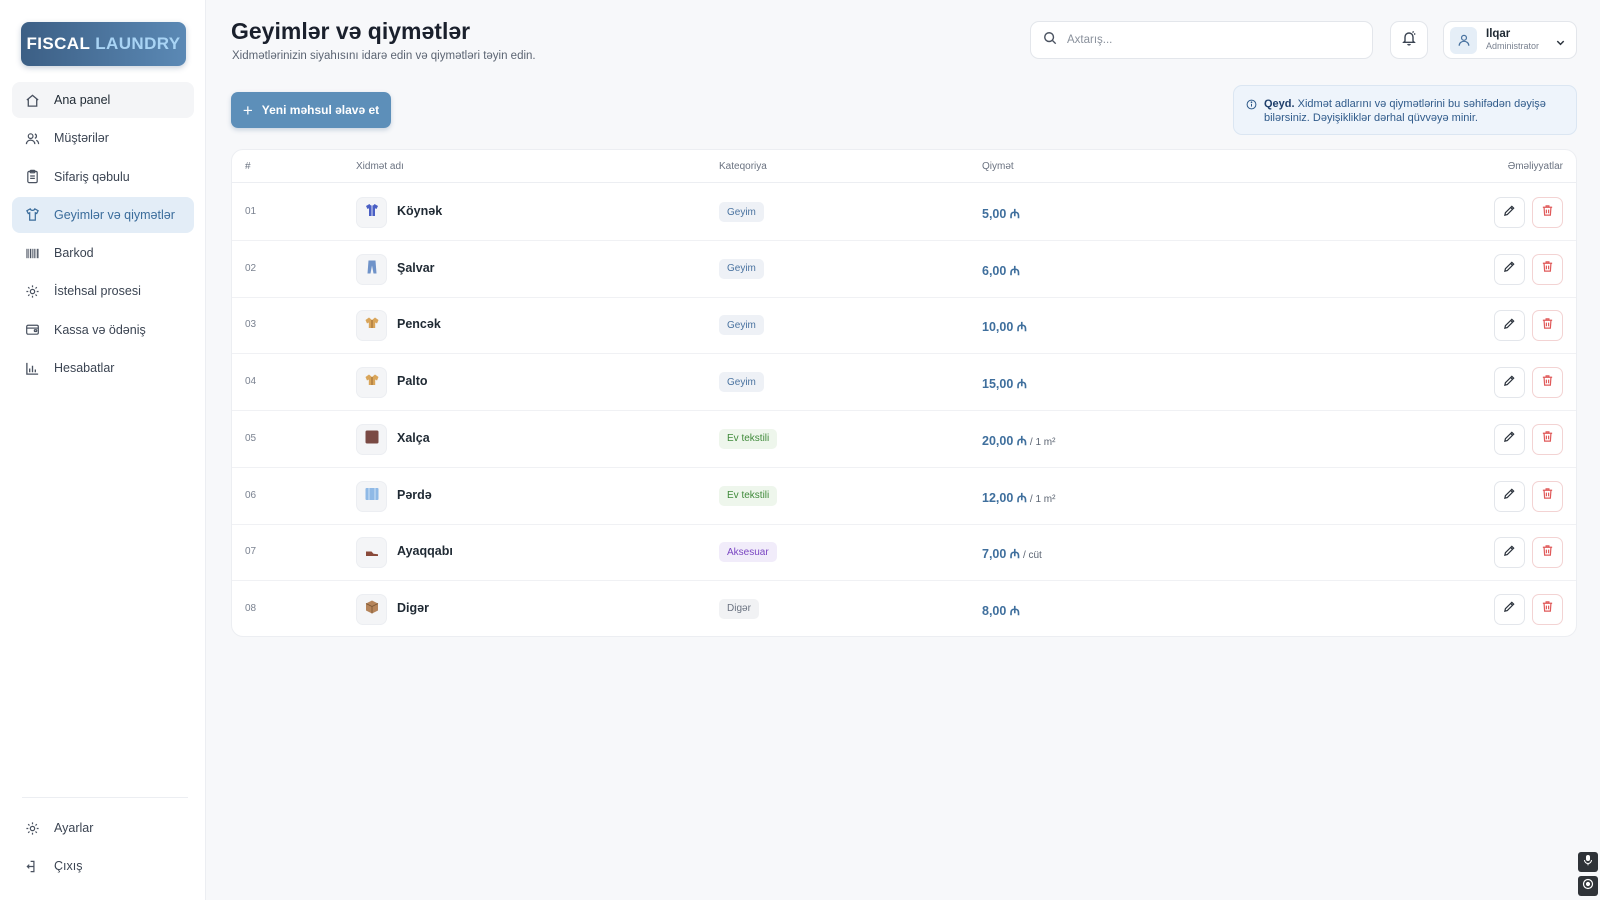  I want to click on sidebar-item-cashier: Kassa və ödəniş, so click(103, 330).